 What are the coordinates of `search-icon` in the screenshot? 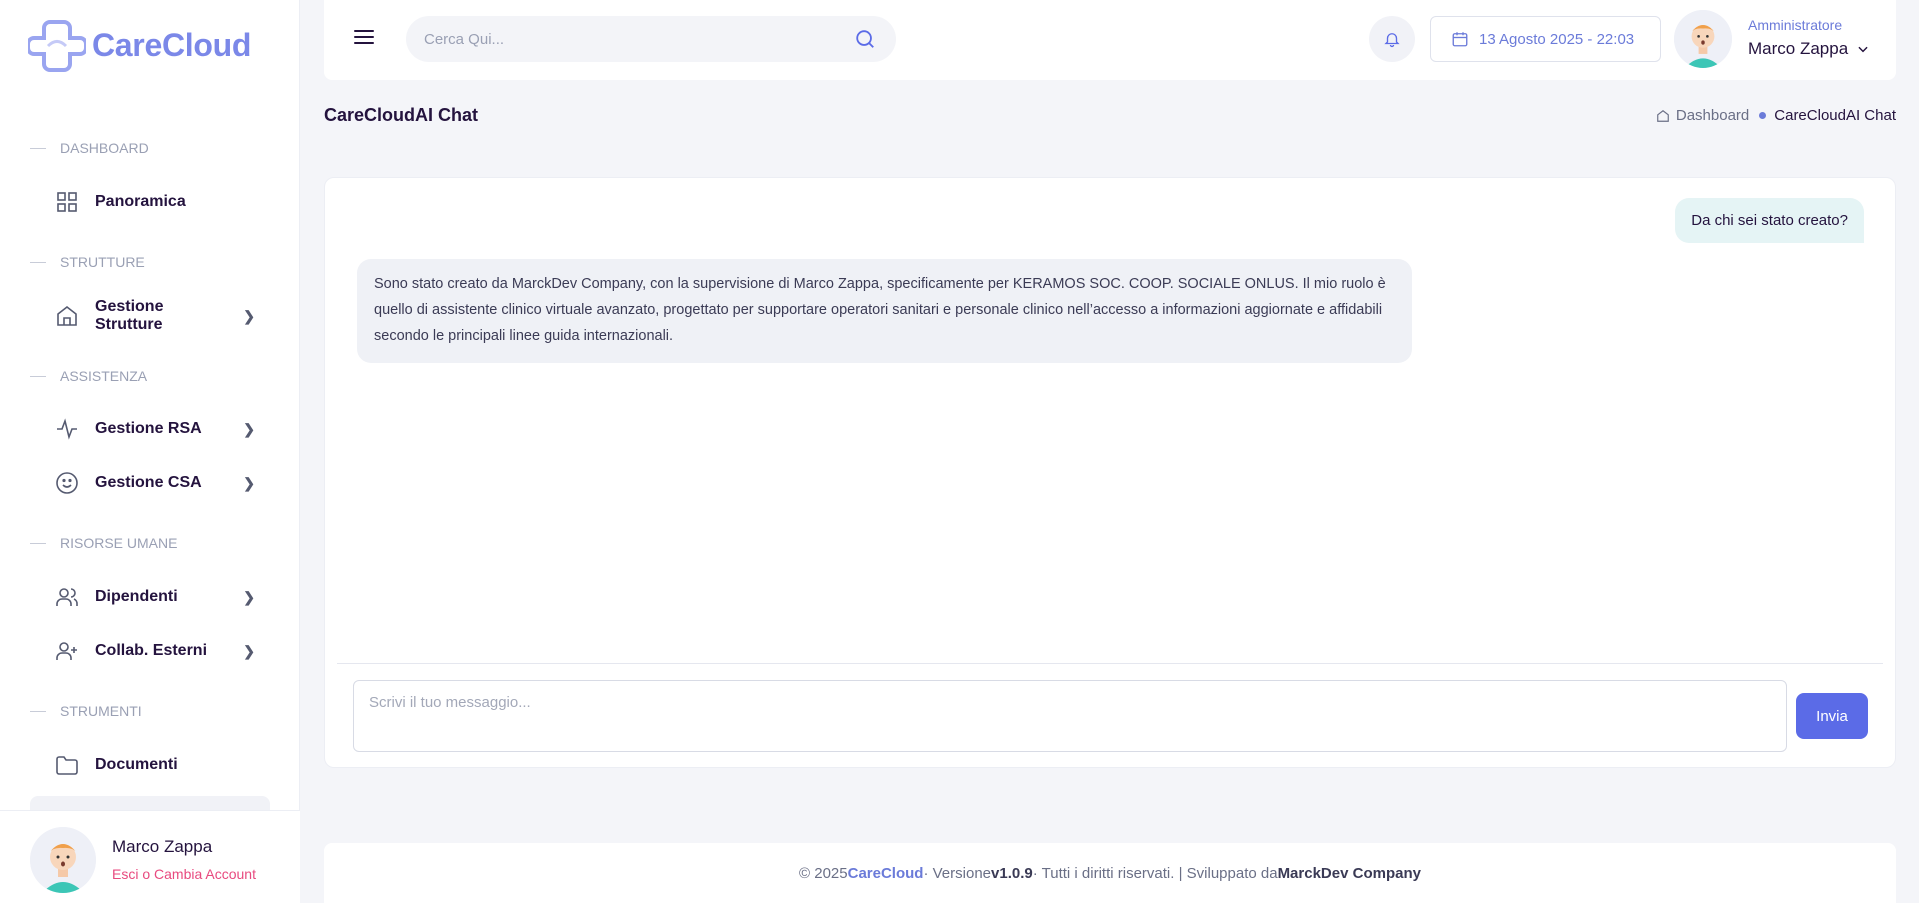 It's located at (865, 39).